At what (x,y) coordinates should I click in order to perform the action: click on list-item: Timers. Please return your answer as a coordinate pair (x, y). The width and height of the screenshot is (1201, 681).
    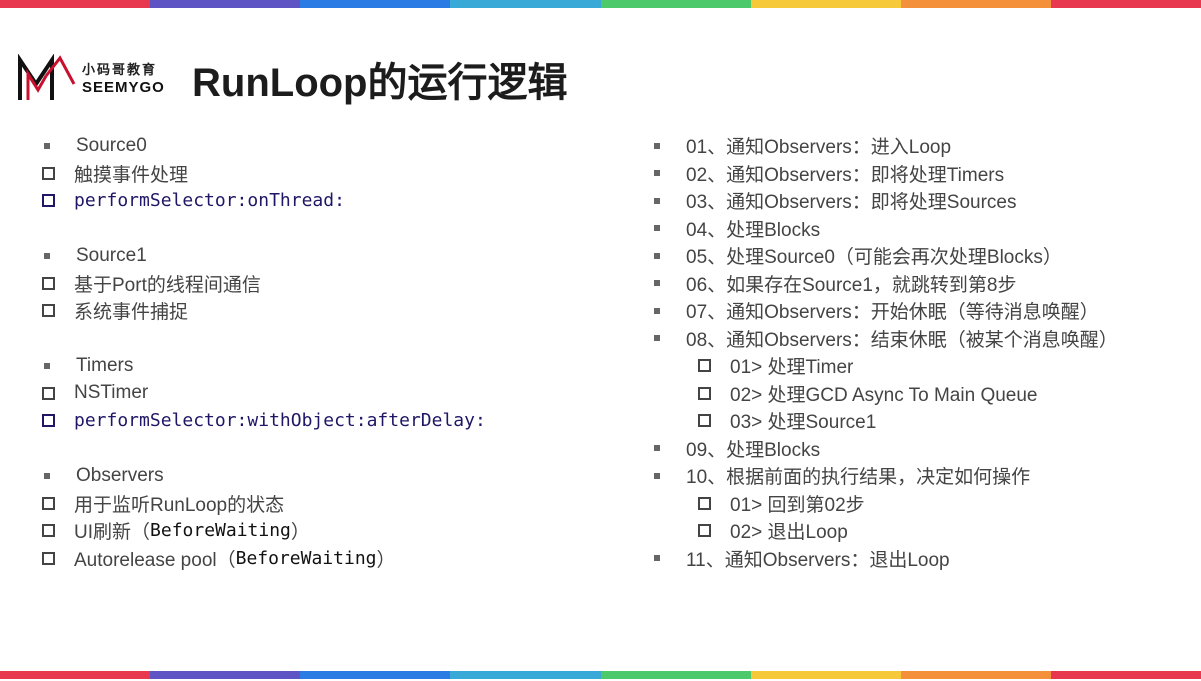
    Looking at the image, I should click on (264, 366).